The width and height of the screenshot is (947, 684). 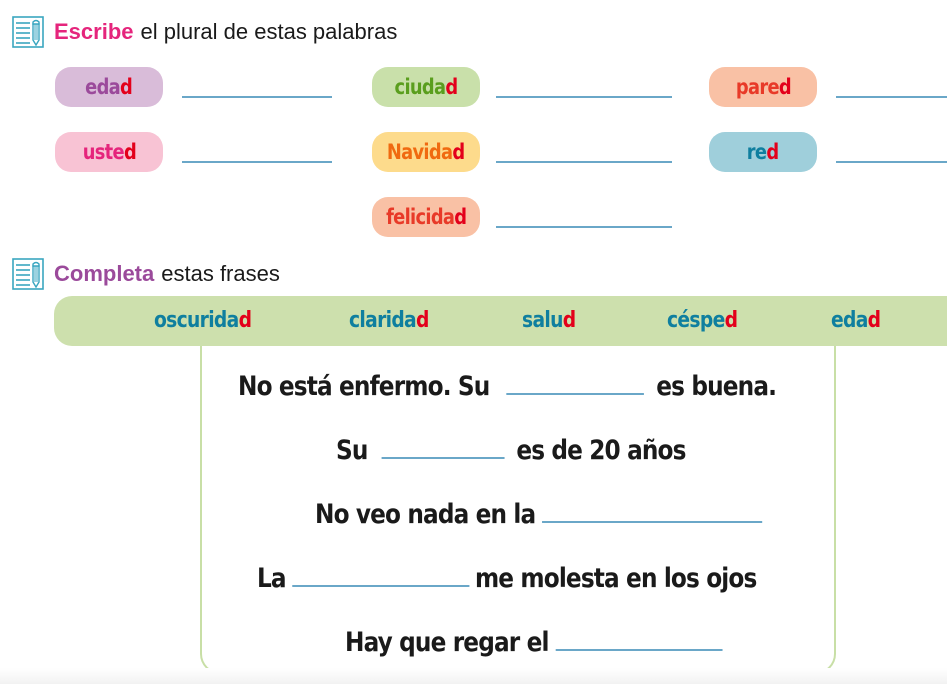 I want to click on word-bank-oscuridad: oscuridad, so click(x=203, y=320).